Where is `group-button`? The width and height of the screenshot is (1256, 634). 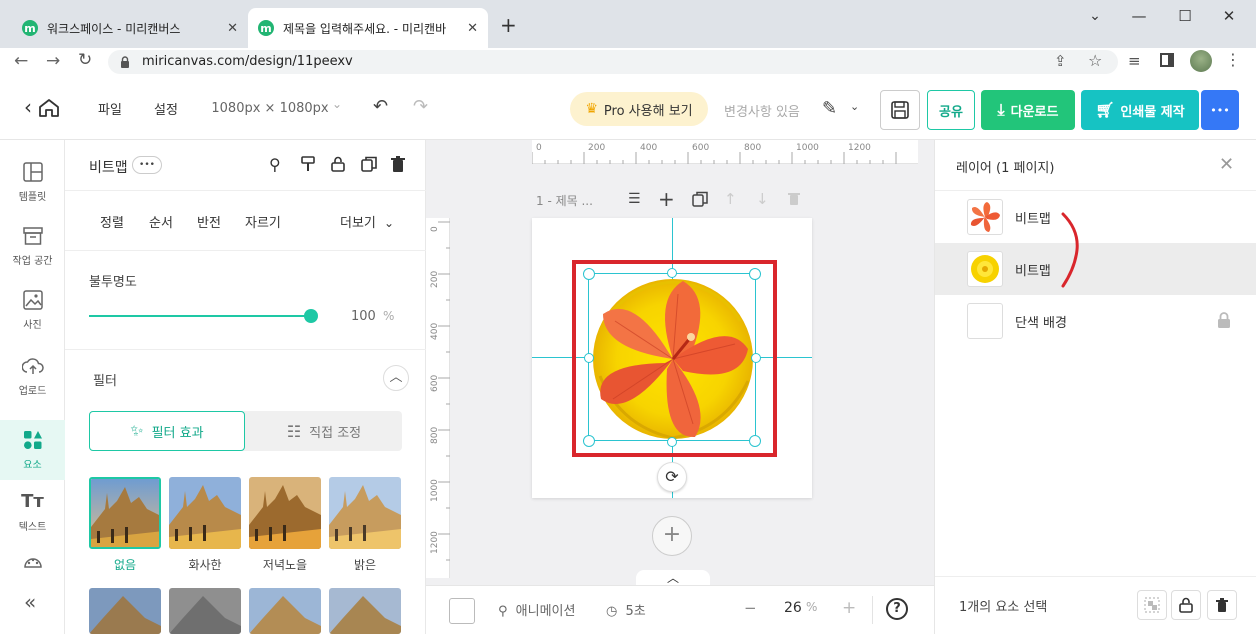 group-button is located at coordinates (1152, 605).